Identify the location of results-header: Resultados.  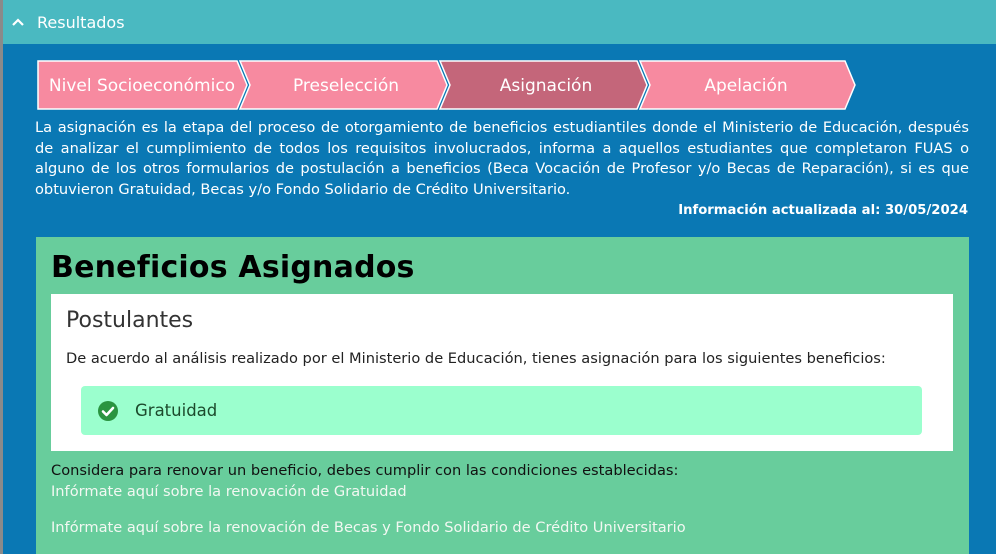
(499, 22).